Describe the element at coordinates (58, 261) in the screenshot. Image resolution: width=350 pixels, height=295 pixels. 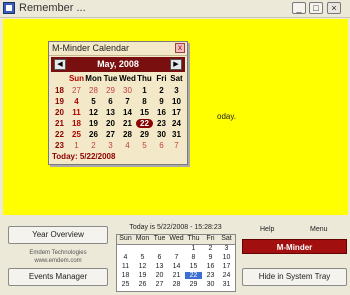
I see `website-link: www.emdem.com` at that location.